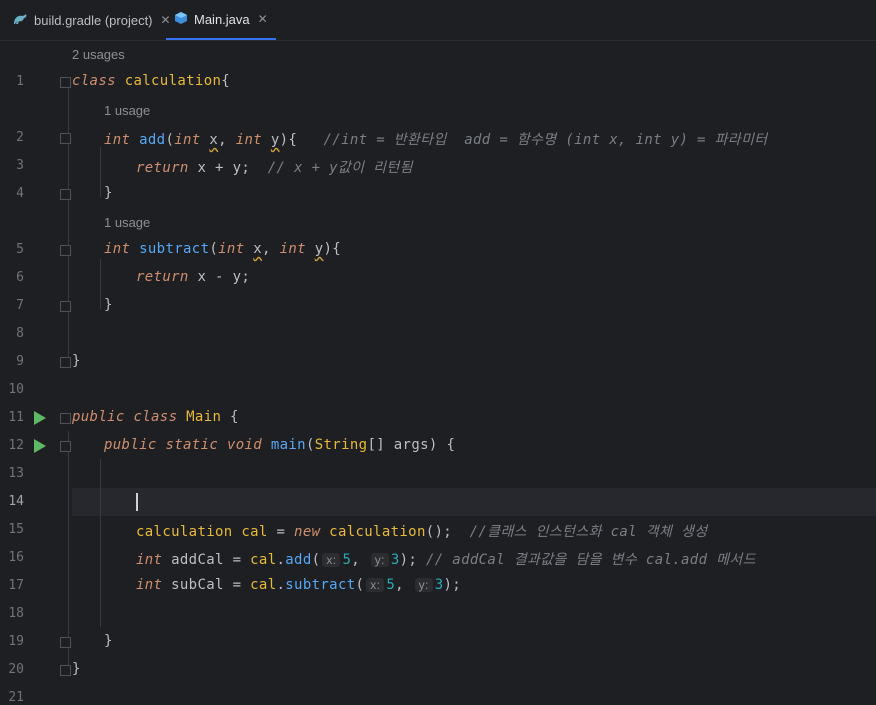 The image size is (876, 705). What do you see at coordinates (16, 389) in the screenshot?
I see `line-number: 10` at bounding box center [16, 389].